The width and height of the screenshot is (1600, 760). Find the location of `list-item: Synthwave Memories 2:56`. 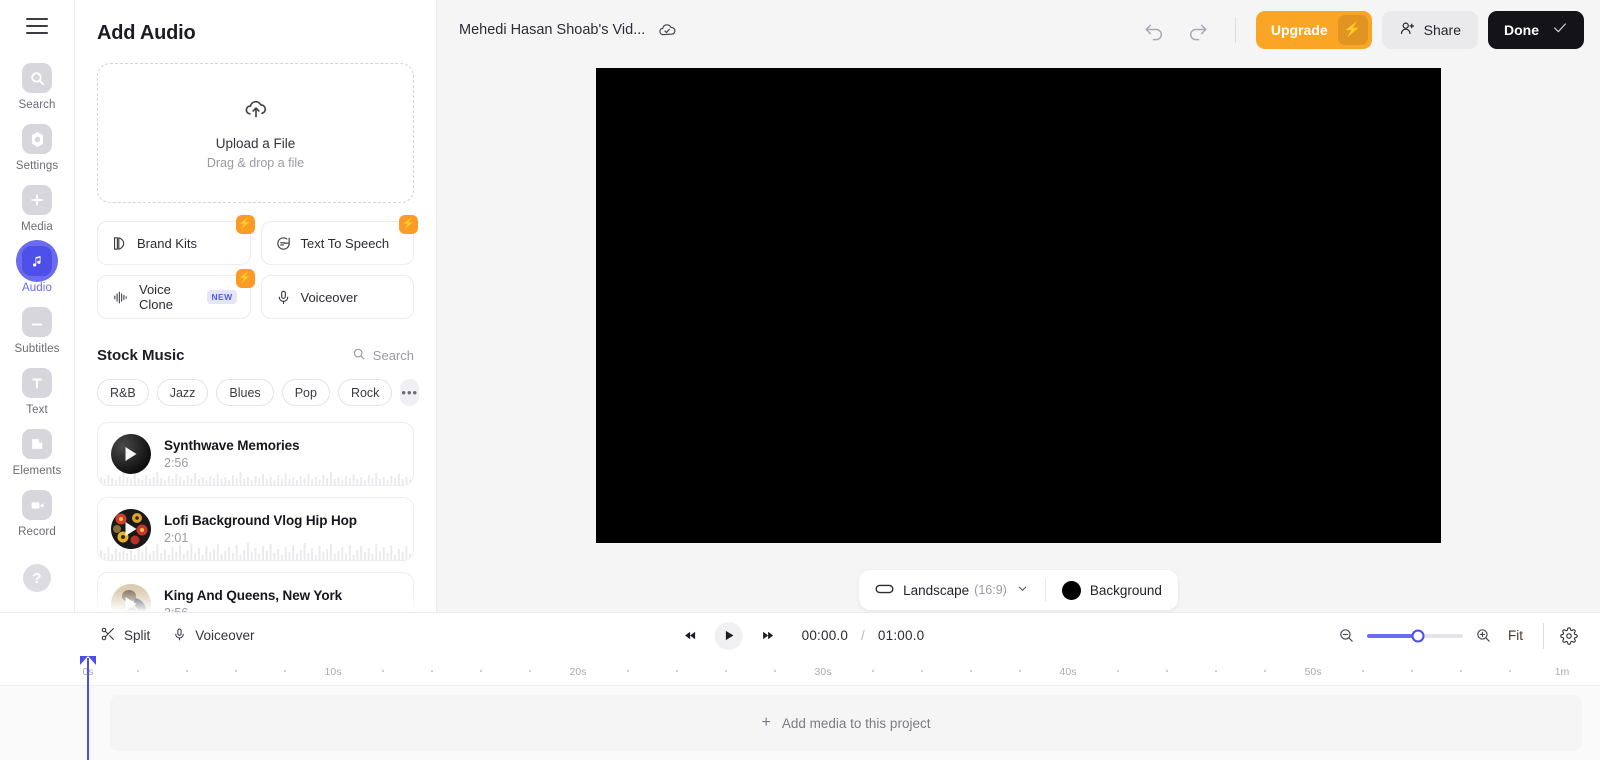

list-item: Synthwave Memories 2:56 is located at coordinates (255, 454).